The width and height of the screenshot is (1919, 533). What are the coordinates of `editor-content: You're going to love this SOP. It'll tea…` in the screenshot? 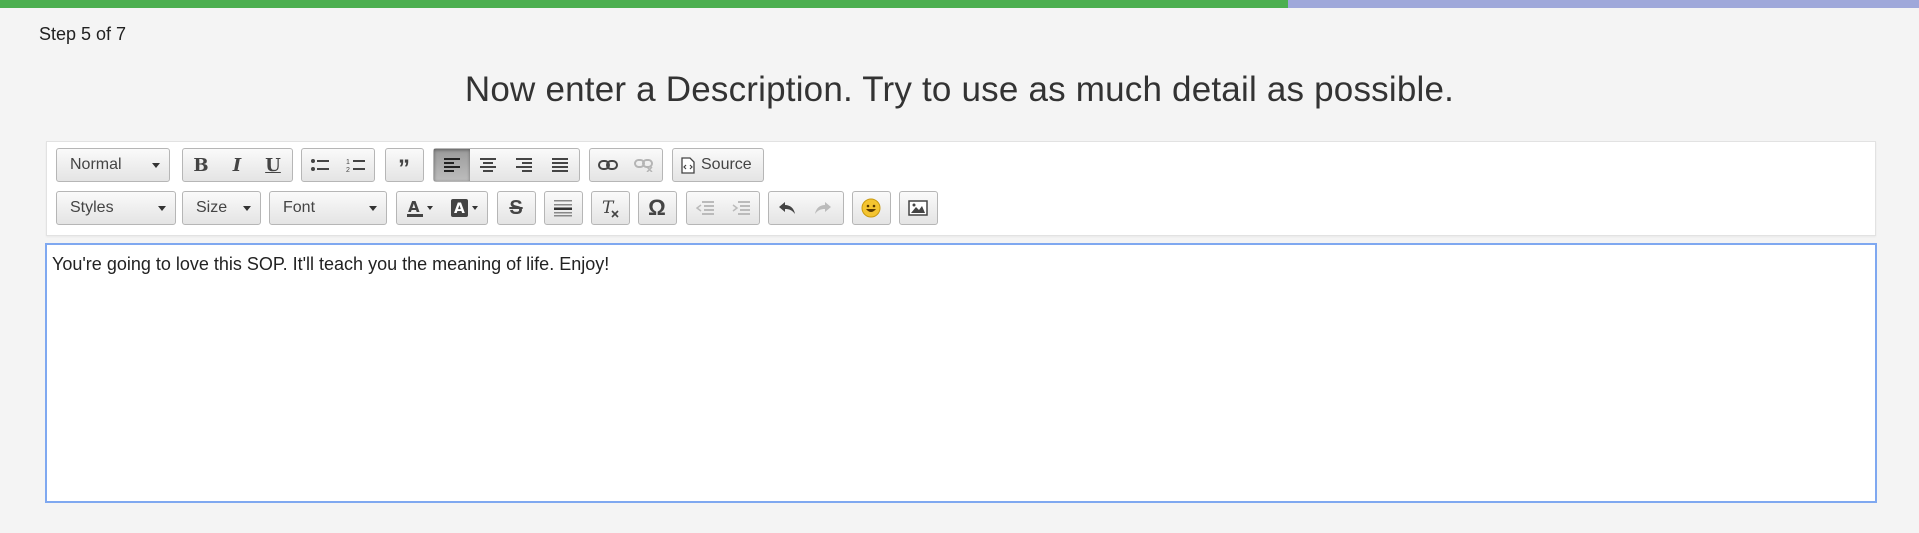 It's located at (331, 264).